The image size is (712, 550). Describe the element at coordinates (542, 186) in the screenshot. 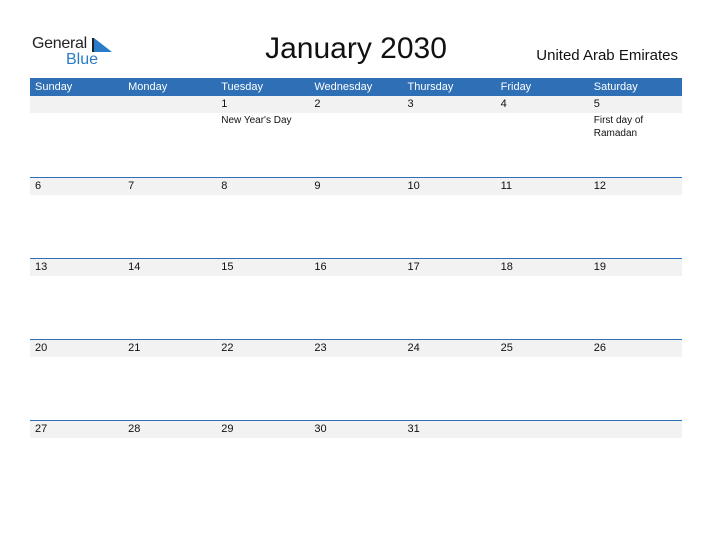

I see `day-cell: 11` at that location.